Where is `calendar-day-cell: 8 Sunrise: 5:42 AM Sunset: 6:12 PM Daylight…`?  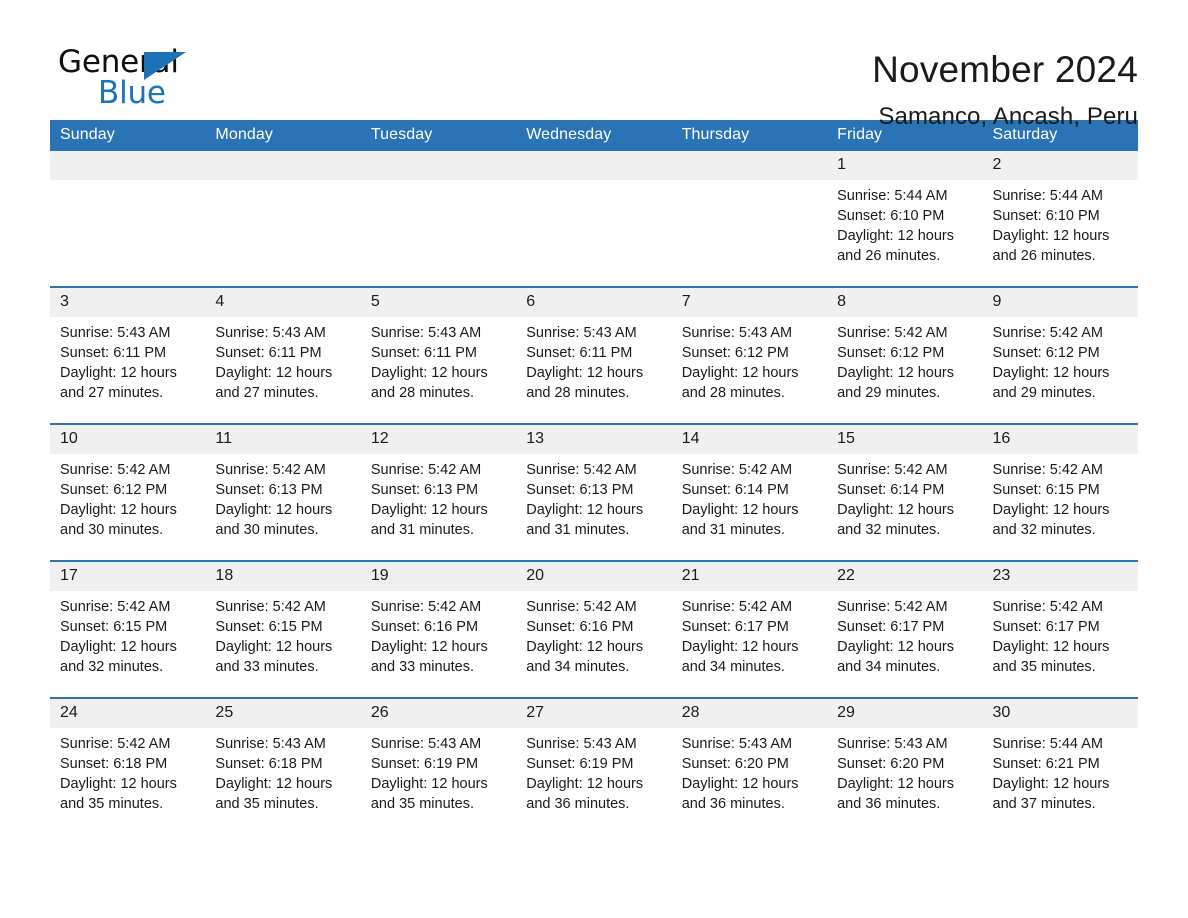
calendar-day-cell: 8 Sunrise: 5:42 AM Sunset: 6:12 PM Daylight… is located at coordinates (905, 355).